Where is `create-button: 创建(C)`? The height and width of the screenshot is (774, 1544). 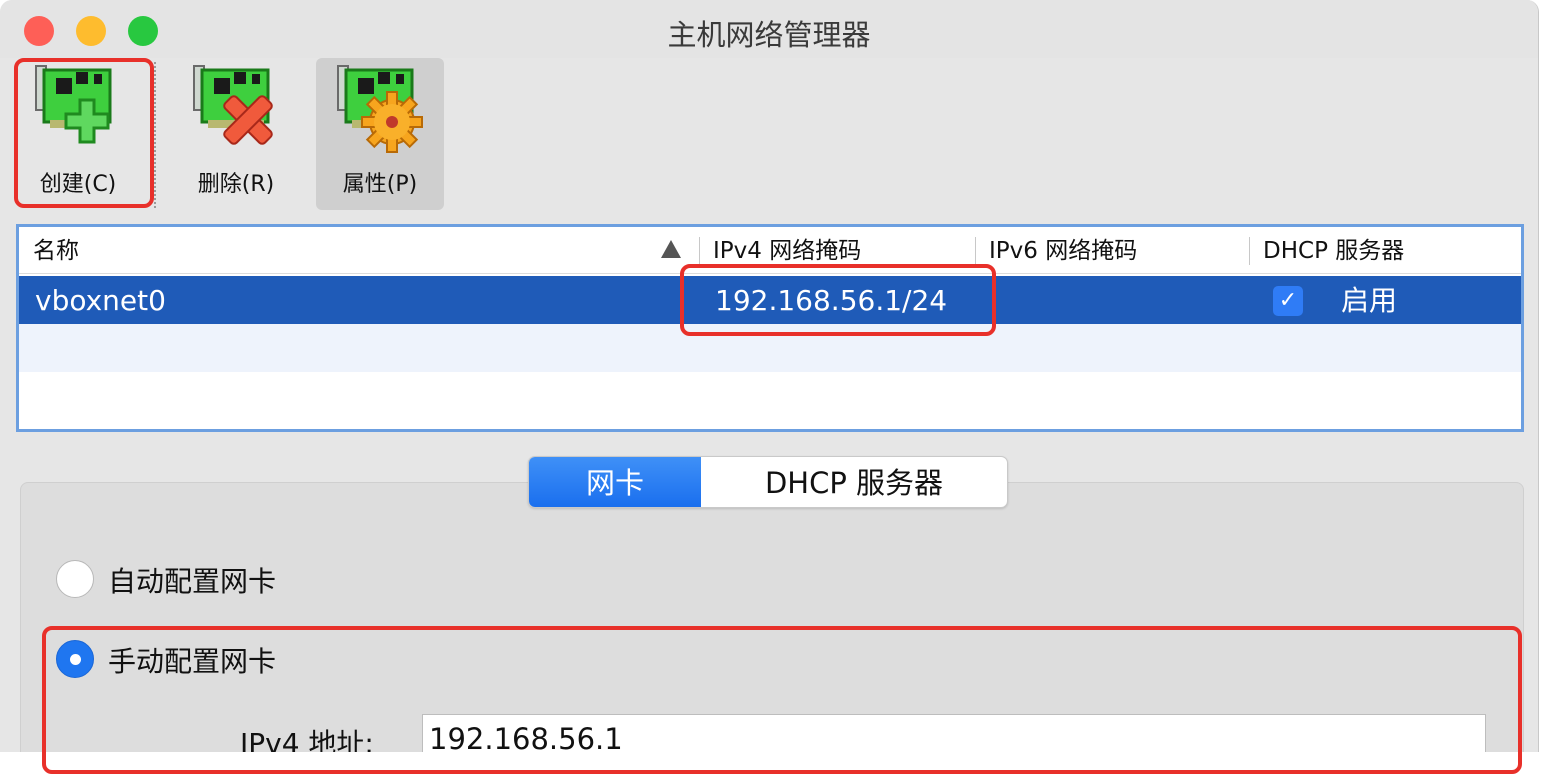
create-button: 创建(C) is located at coordinates (78, 134).